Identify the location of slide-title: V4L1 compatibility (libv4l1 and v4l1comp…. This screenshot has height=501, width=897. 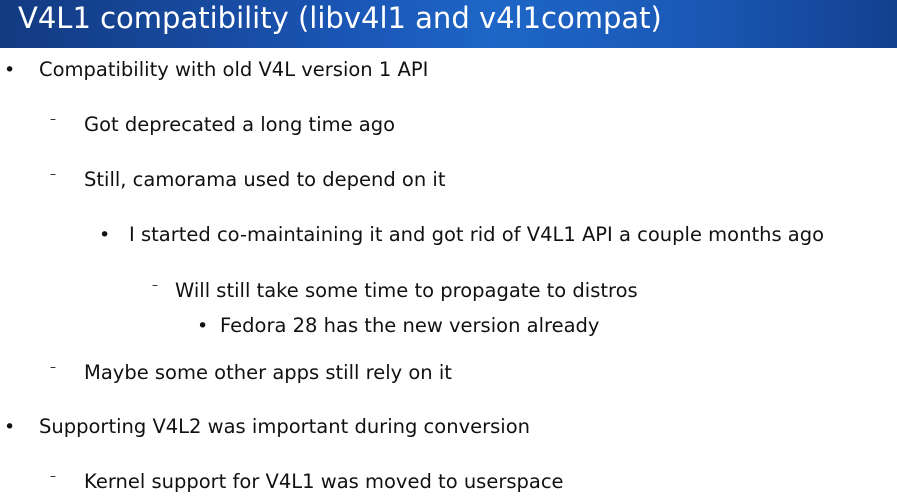
(340, 18).